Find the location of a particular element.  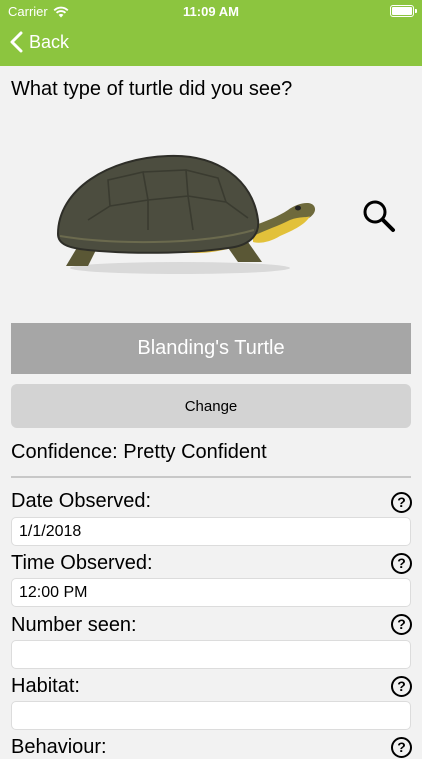

habitat-field is located at coordinates (211, 715).